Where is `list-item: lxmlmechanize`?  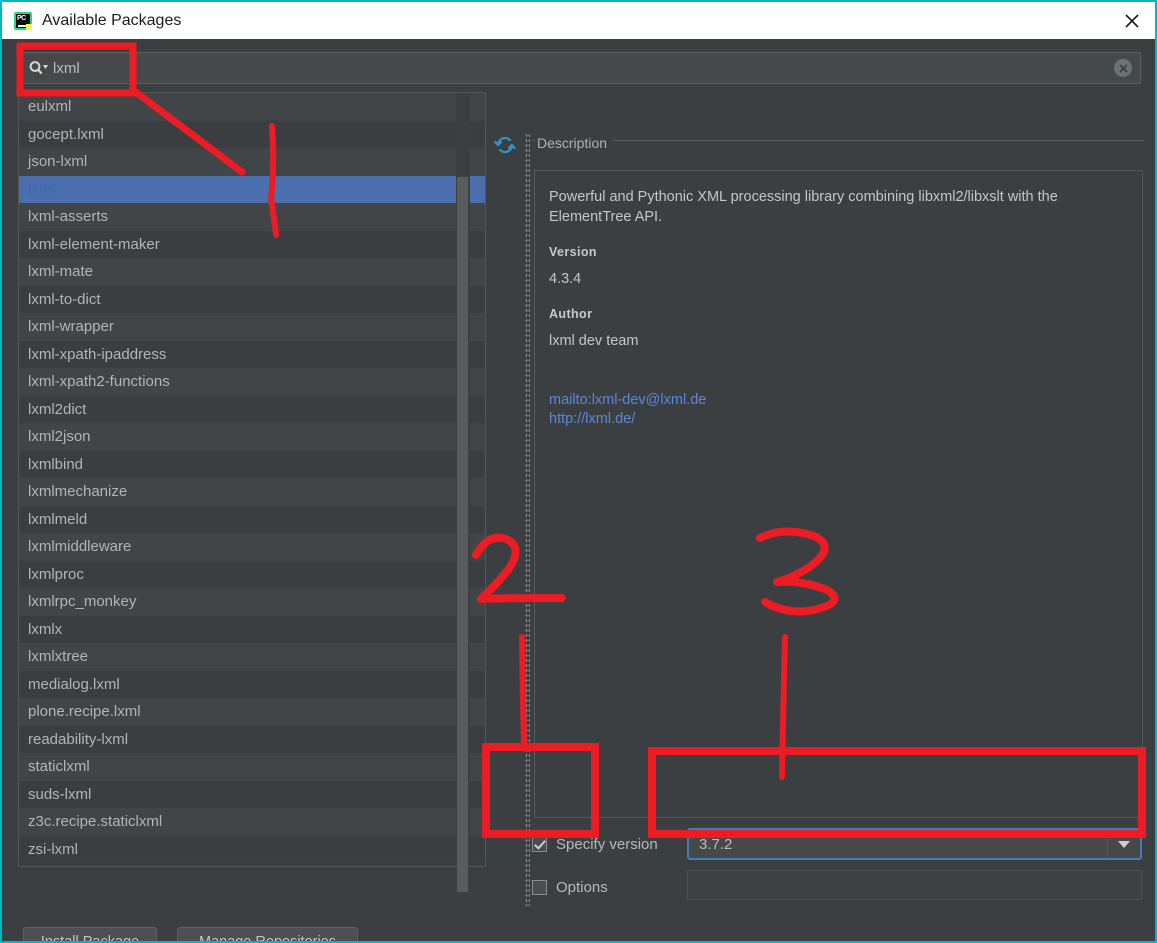 list-item: lxmlmechanize is located at coordinates (252, 492).